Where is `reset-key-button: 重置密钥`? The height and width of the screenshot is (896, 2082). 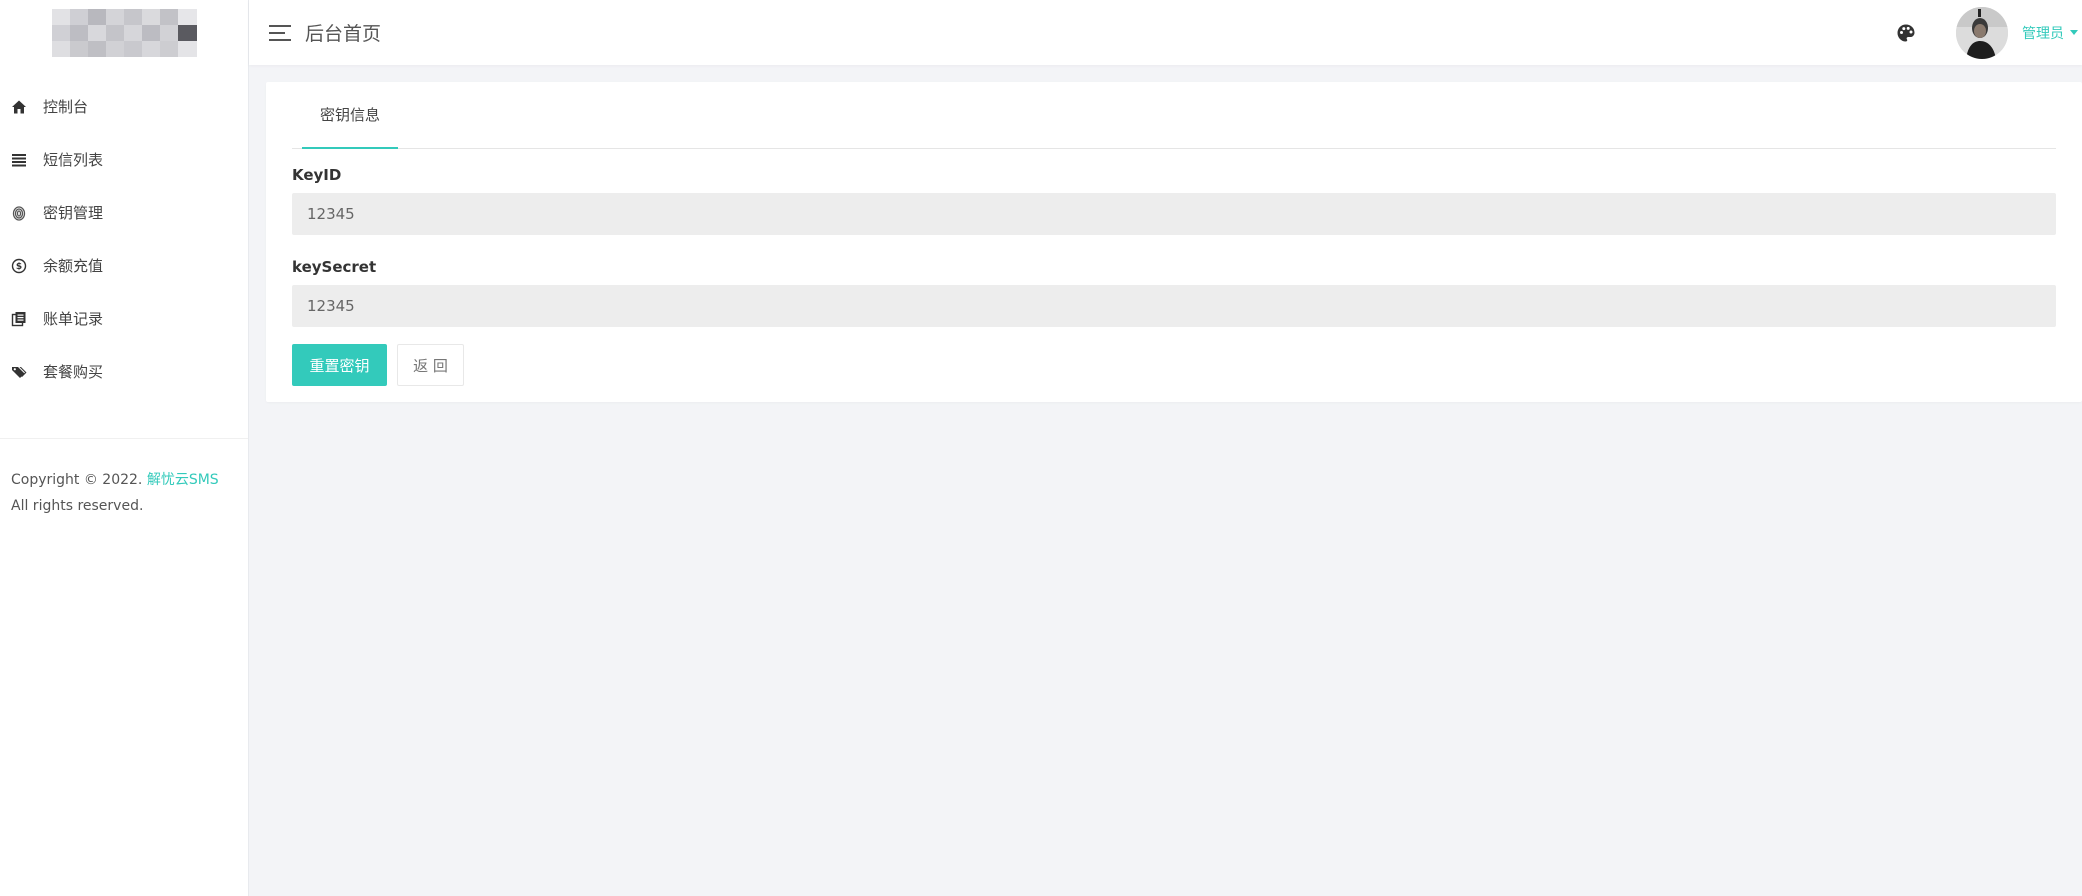
reset-key-button: 重置密钥 is located at coordinates (339, 365).